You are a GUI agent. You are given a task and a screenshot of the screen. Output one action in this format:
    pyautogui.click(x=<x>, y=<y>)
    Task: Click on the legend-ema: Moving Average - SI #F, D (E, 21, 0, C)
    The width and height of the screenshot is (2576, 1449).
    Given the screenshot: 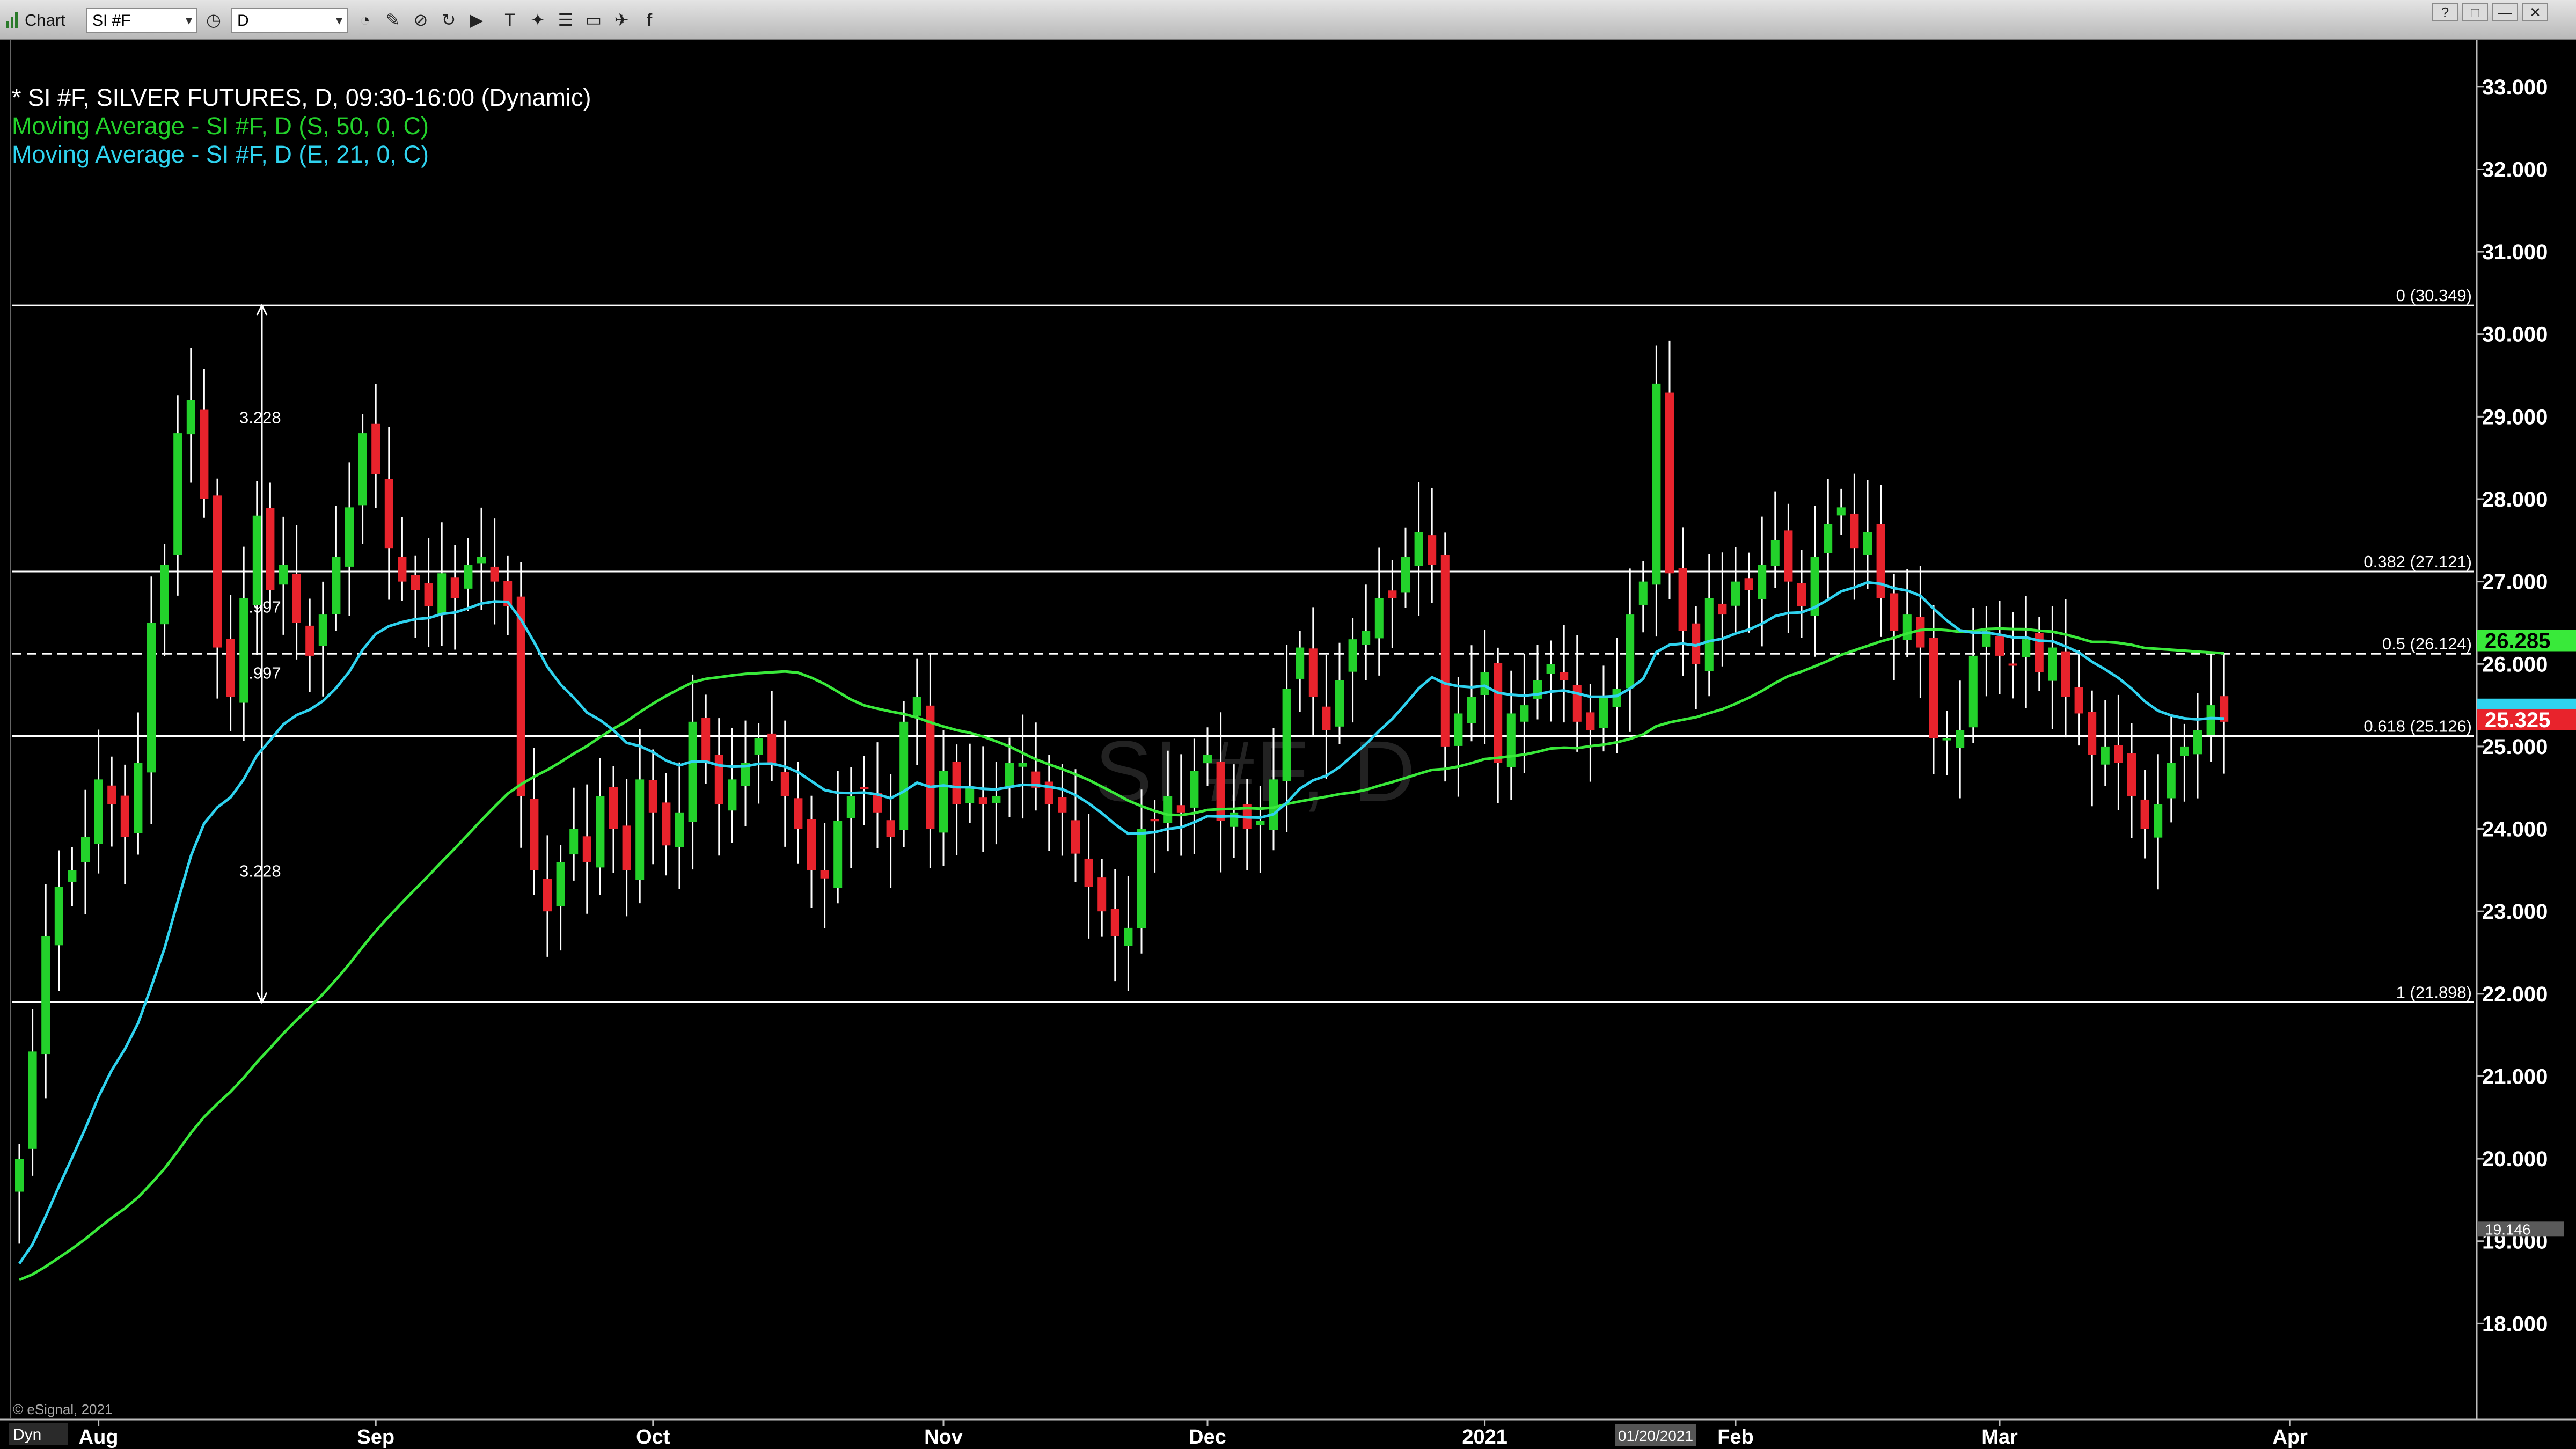 What is the action you would take?
    pyautogui.click(x=301, y=154)
    